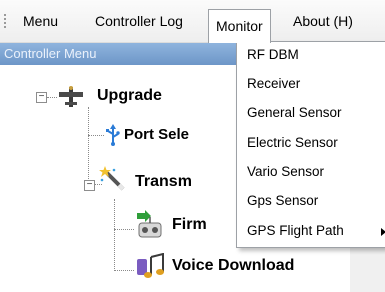  What do you see at coordinates (71, 98) in the screenshot?
I see `airplane-icon` at bounding box center [71, 98].